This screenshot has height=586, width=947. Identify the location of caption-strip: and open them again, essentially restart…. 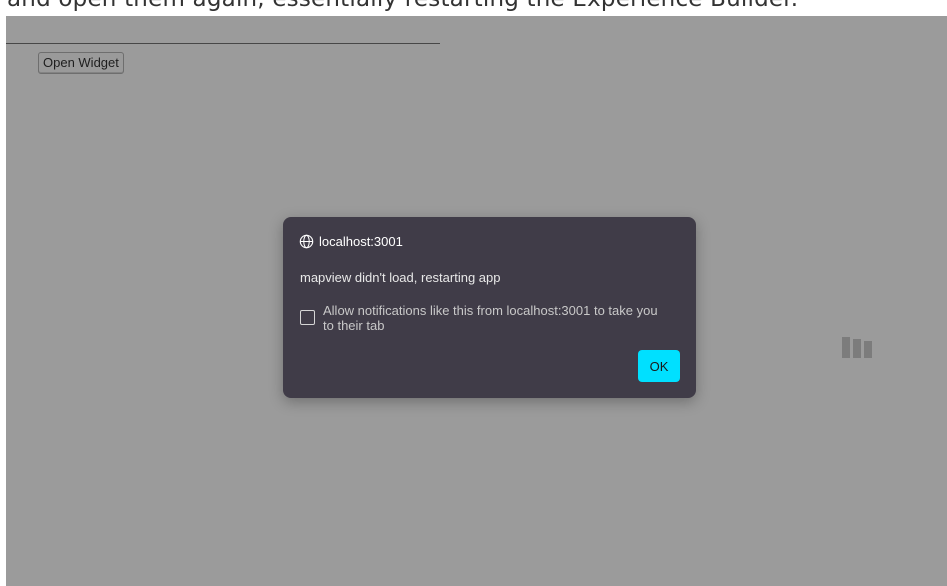
(473, 8).